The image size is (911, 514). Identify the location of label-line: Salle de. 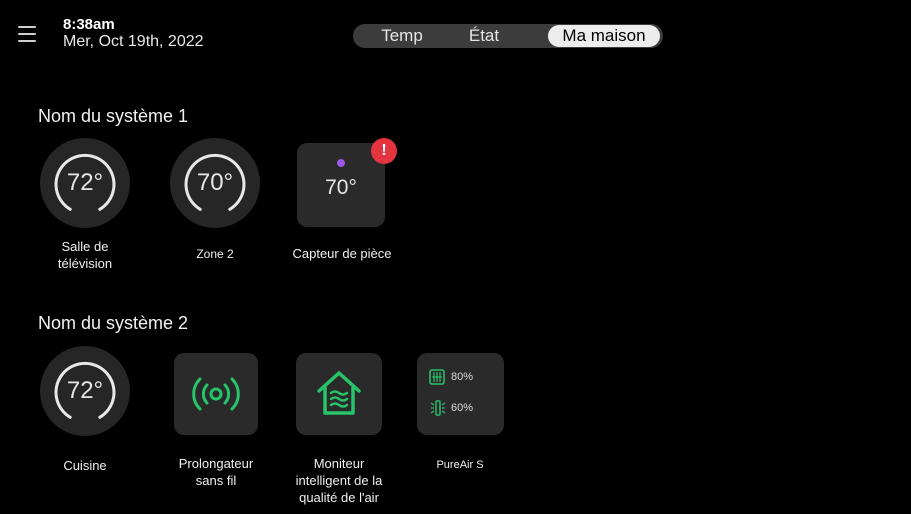
(85, 246).